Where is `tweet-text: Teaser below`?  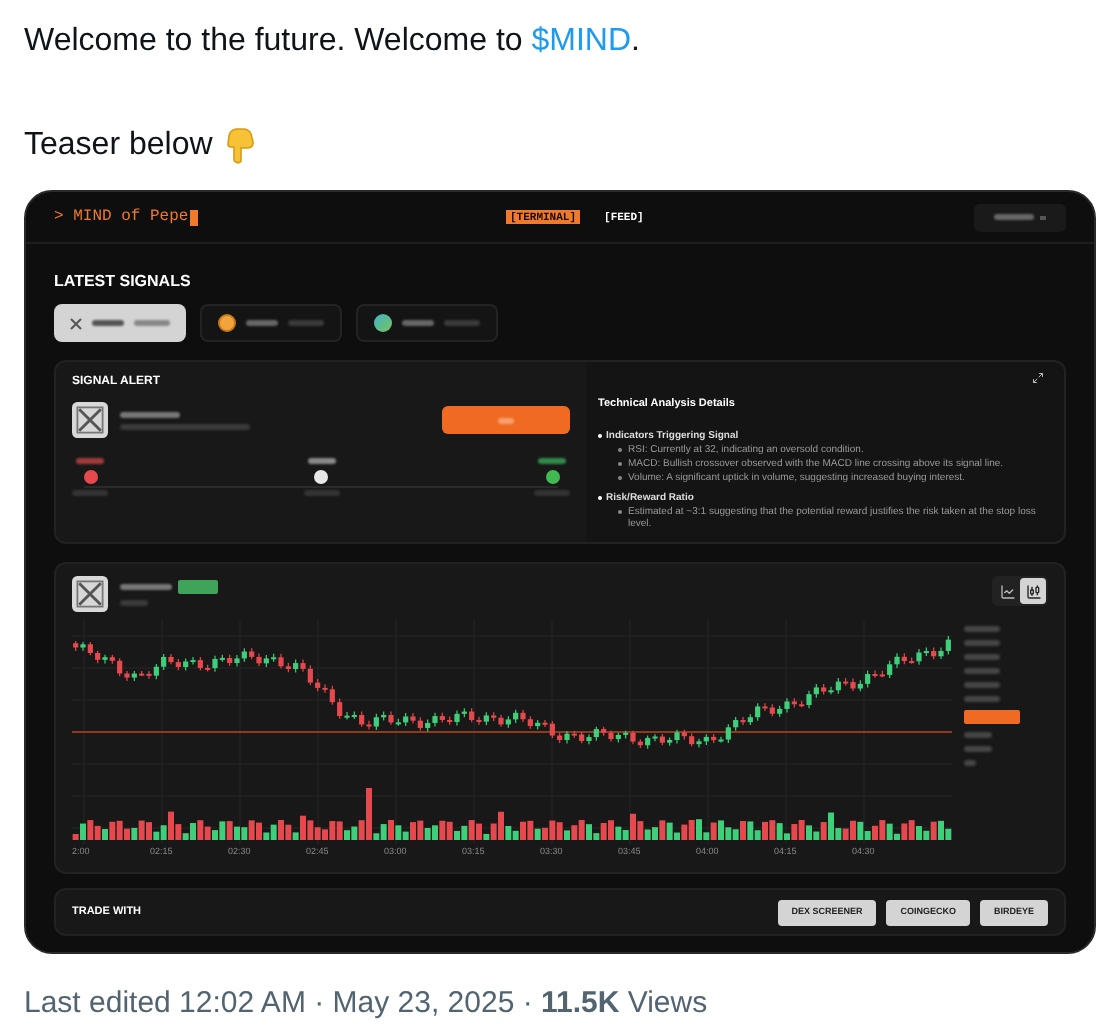 tweet-text: Teaser below is located at coordinates (118, 146).